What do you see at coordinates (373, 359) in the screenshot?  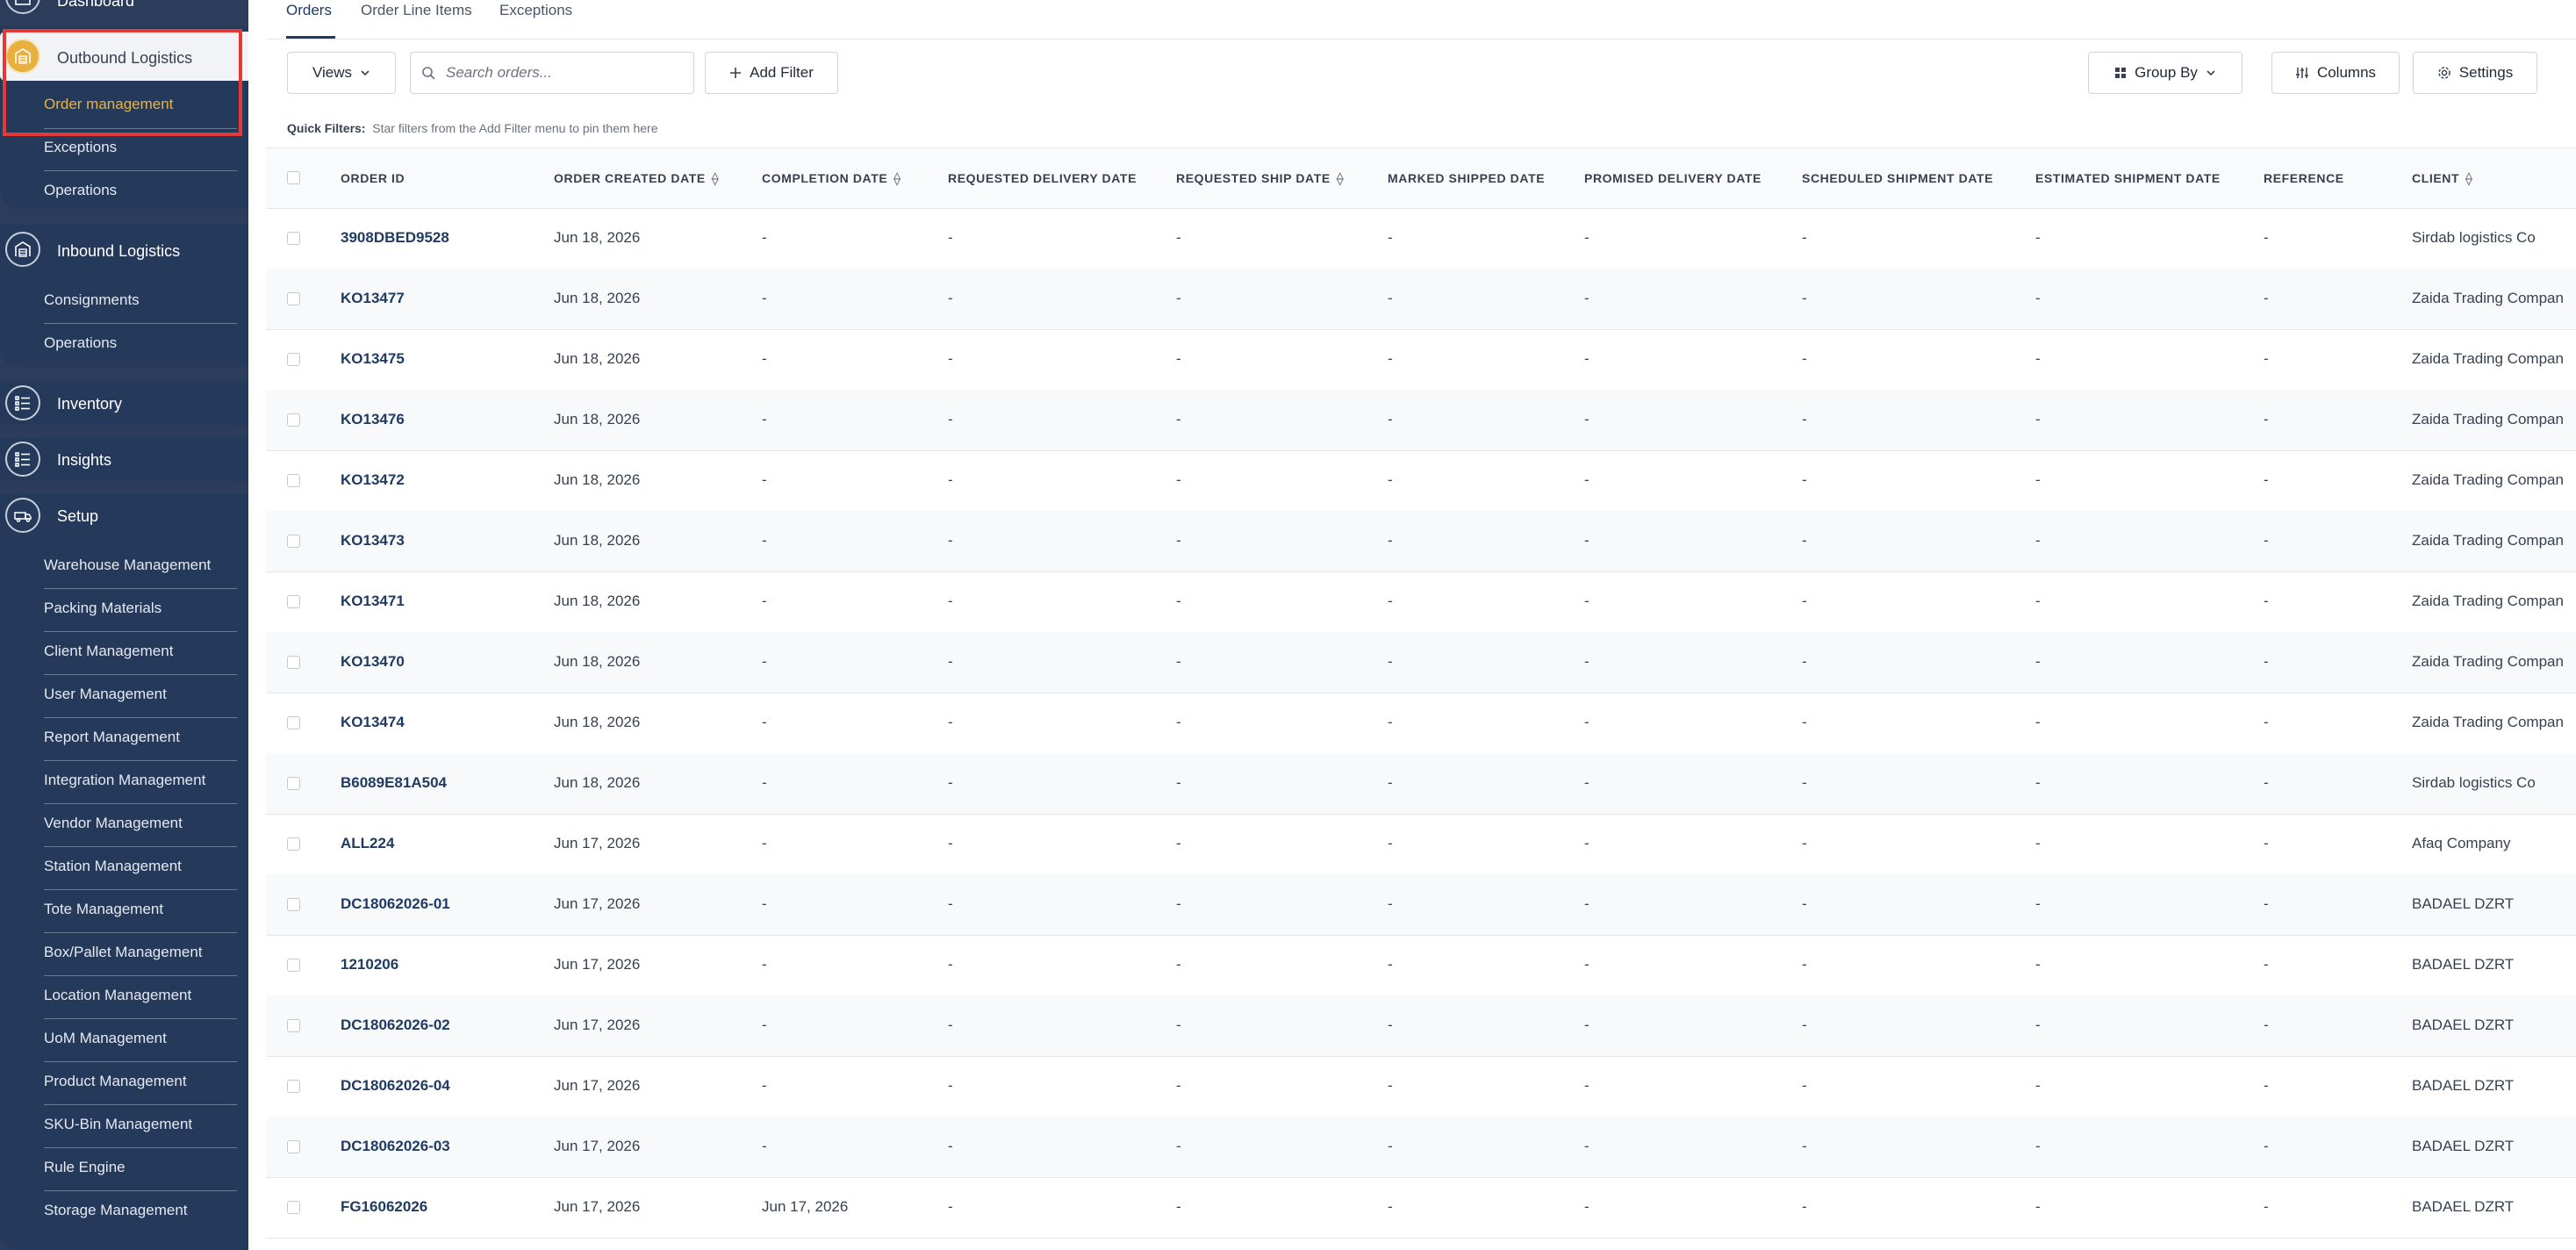 I see `order-id-link: KO13475` at bounding box center [373, 359].